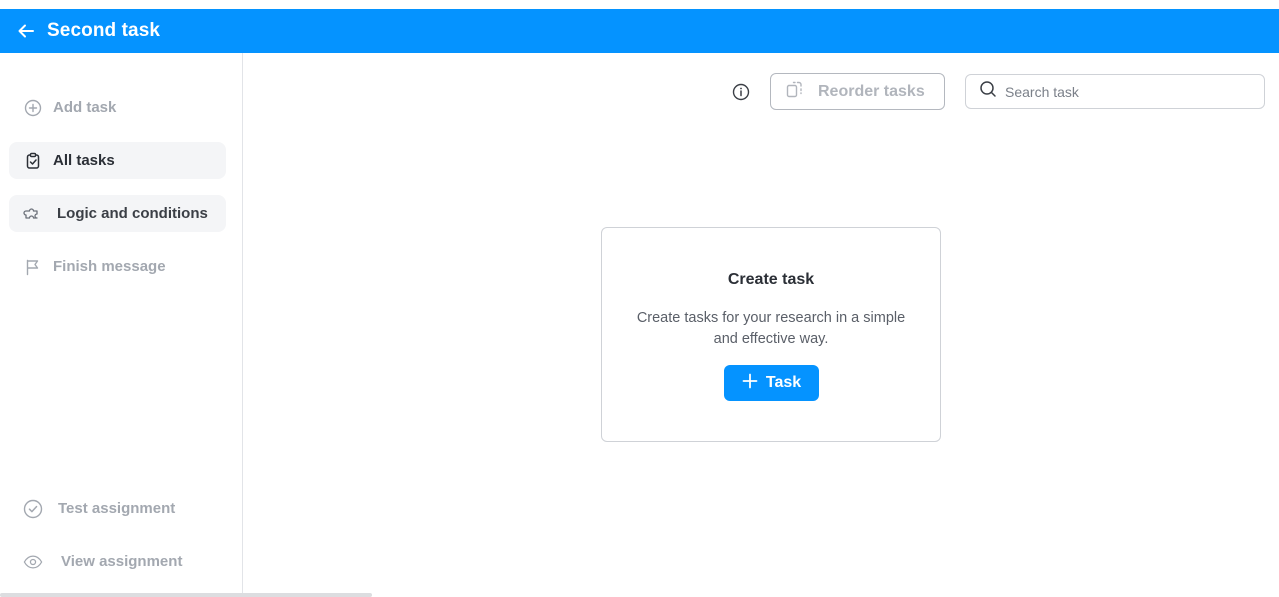  What do you see at coordinates (33, 562) in the screenshot?
I see `eye-icon` at bounding box center [33, 562].